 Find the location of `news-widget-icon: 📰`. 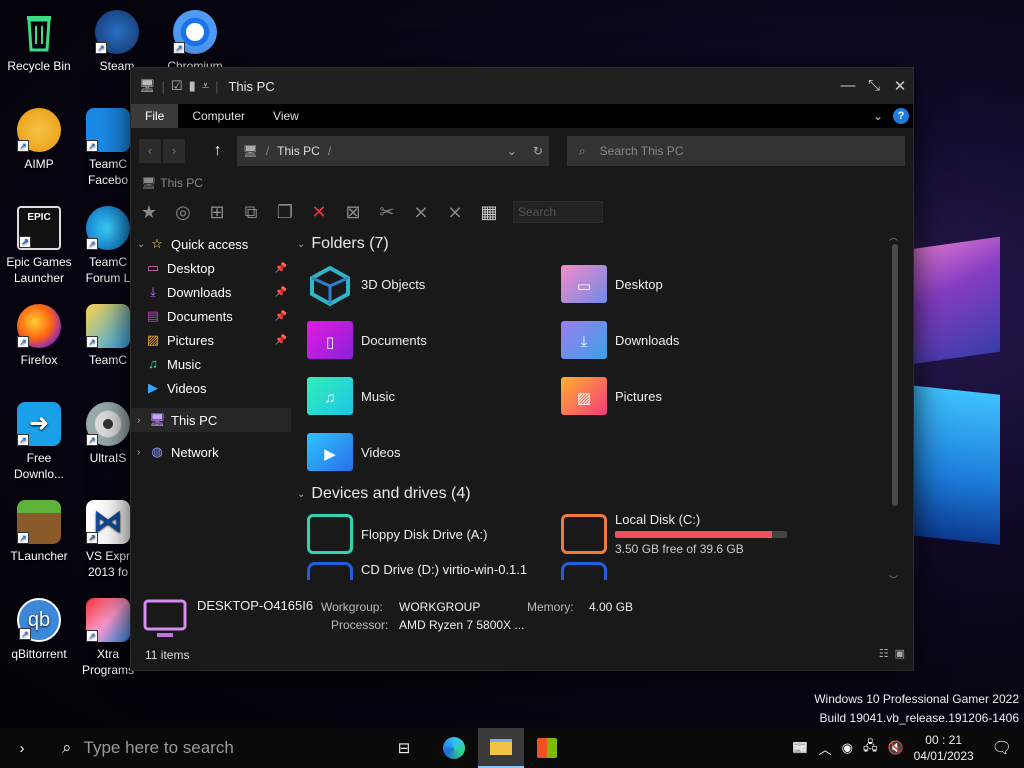

news-widget-icon: 📰 is located at coordinates (800, 748).